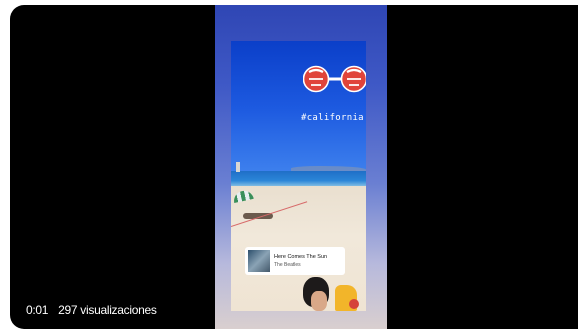 The height and width of the screenshot is (329, 578). Describe the element at coordinates (107, 310) in the screenshot. I see `view-count: 297 visualizaciones` at that location.